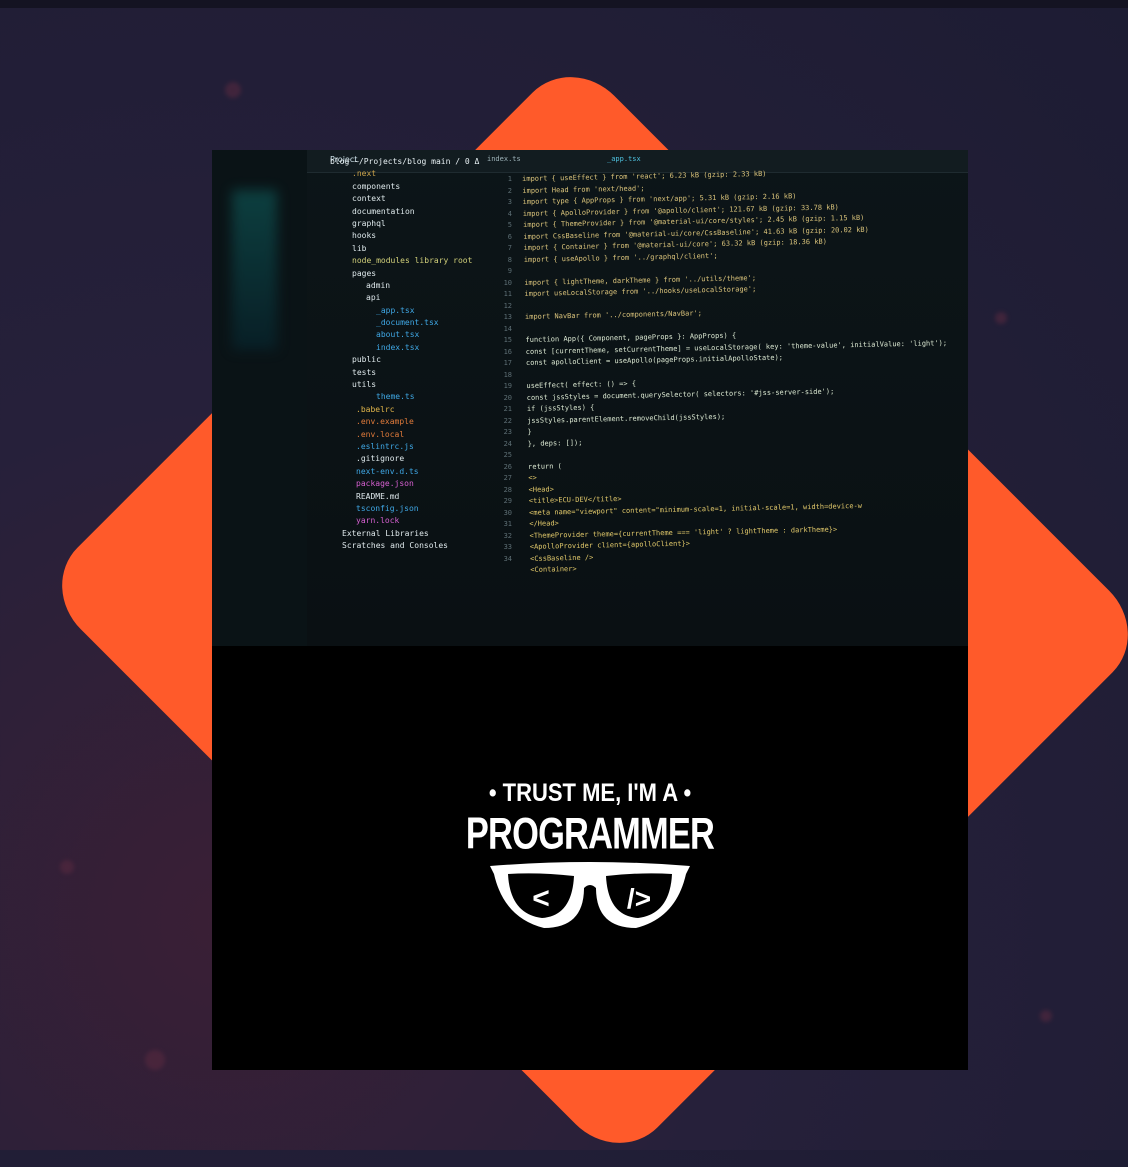  What do you see at coordinates (364, 236) in the screenshot?
I see `tree-item: hooks` at bounding box center [364, 236].